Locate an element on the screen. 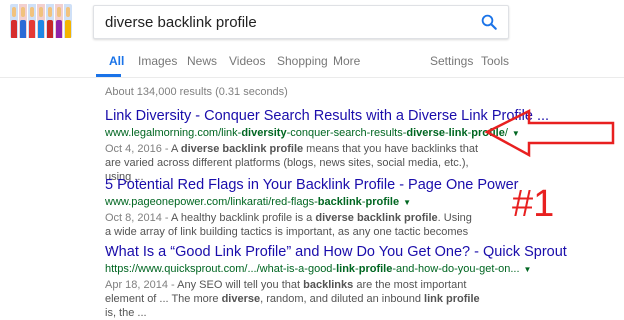  tab-tools: Tools is located at coordinates (495, 61).